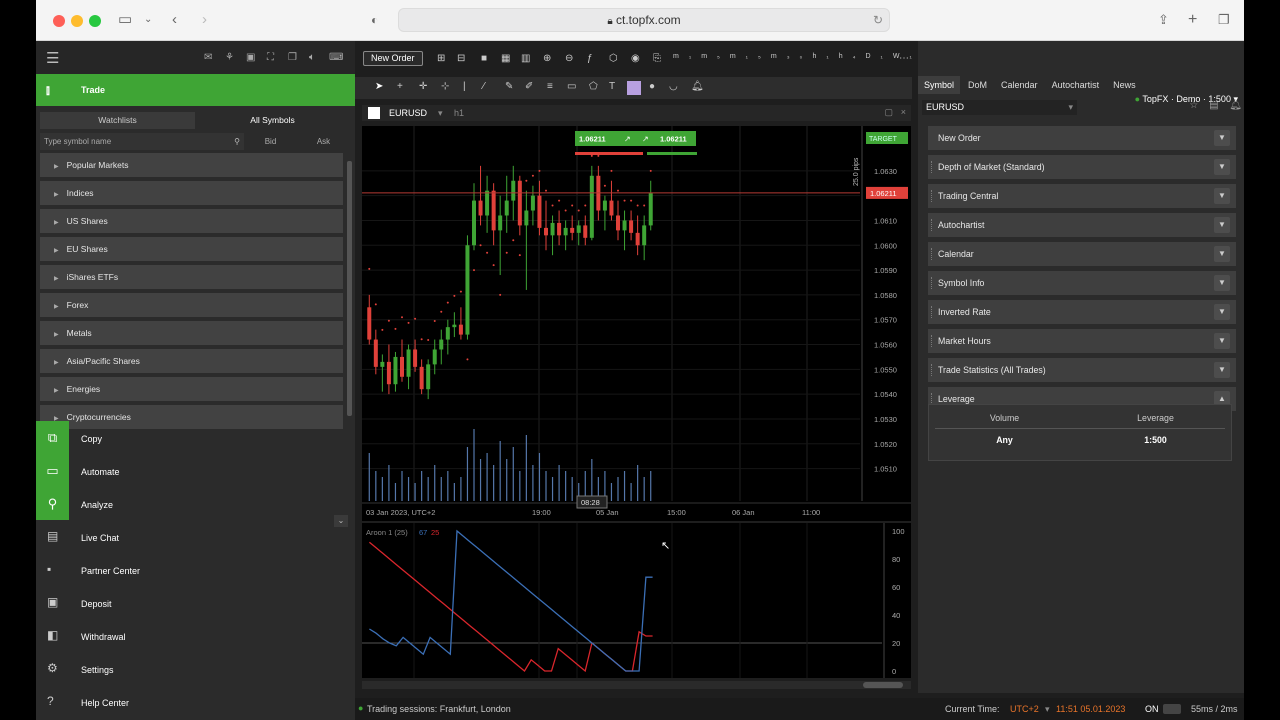  I want to click on cross-tool-icon: ✛, so click(423, 86).